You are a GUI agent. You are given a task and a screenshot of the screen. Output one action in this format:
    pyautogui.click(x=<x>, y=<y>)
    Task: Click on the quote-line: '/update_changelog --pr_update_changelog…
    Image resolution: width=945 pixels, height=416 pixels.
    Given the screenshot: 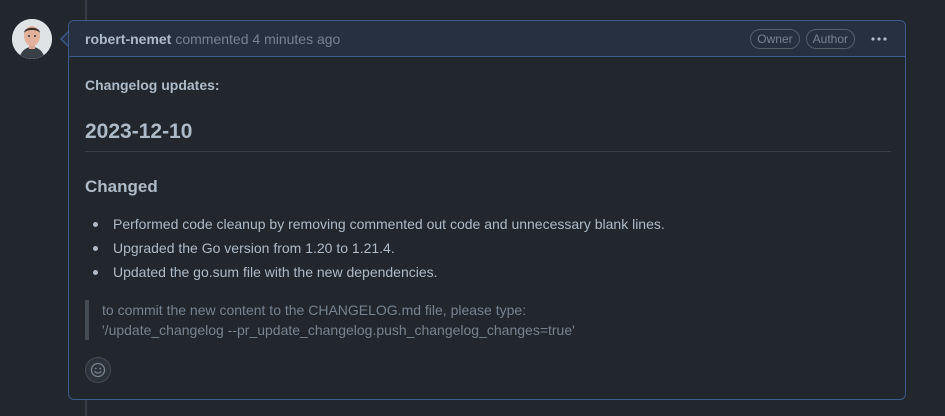 What is the action you would take?
    pyautogui.click(x=338, y=330)
    